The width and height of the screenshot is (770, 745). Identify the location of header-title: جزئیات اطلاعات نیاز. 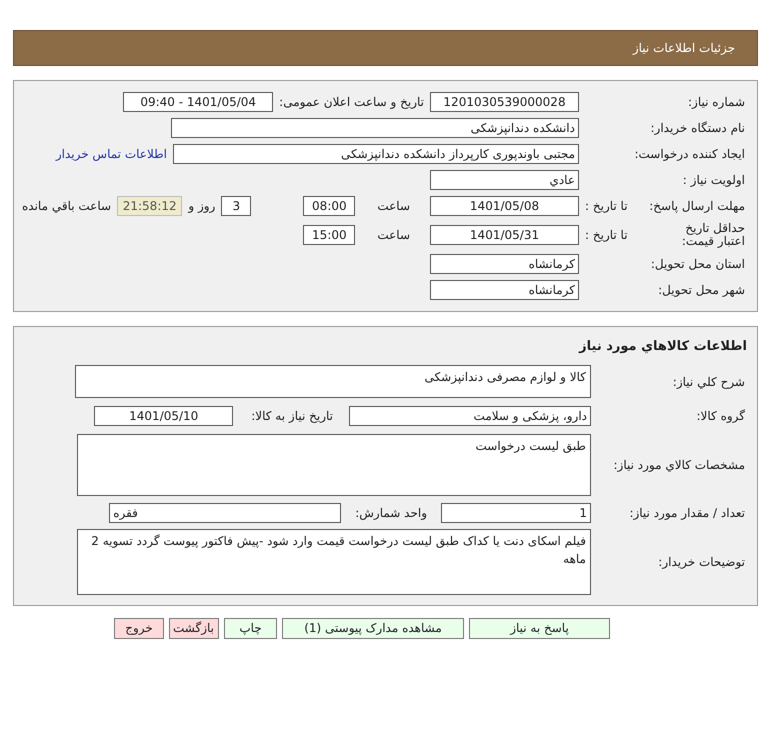
(683, 48).